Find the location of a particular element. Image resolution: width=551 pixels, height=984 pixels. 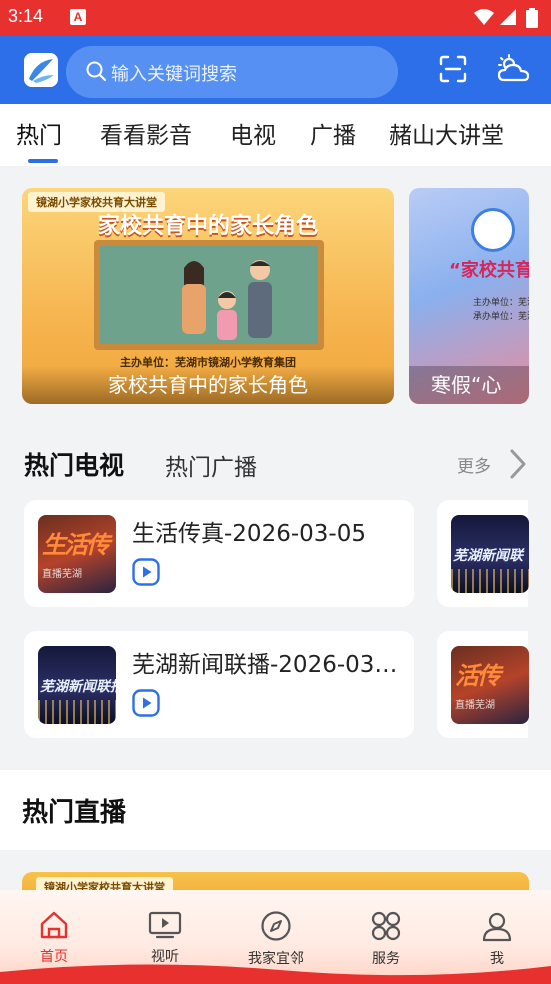

banner-carousel-item-next: “家校共育 主办单位：芜湖市镜 承办单位：芜湖传媒 寒假“心 is located at coordinates (469, 296).